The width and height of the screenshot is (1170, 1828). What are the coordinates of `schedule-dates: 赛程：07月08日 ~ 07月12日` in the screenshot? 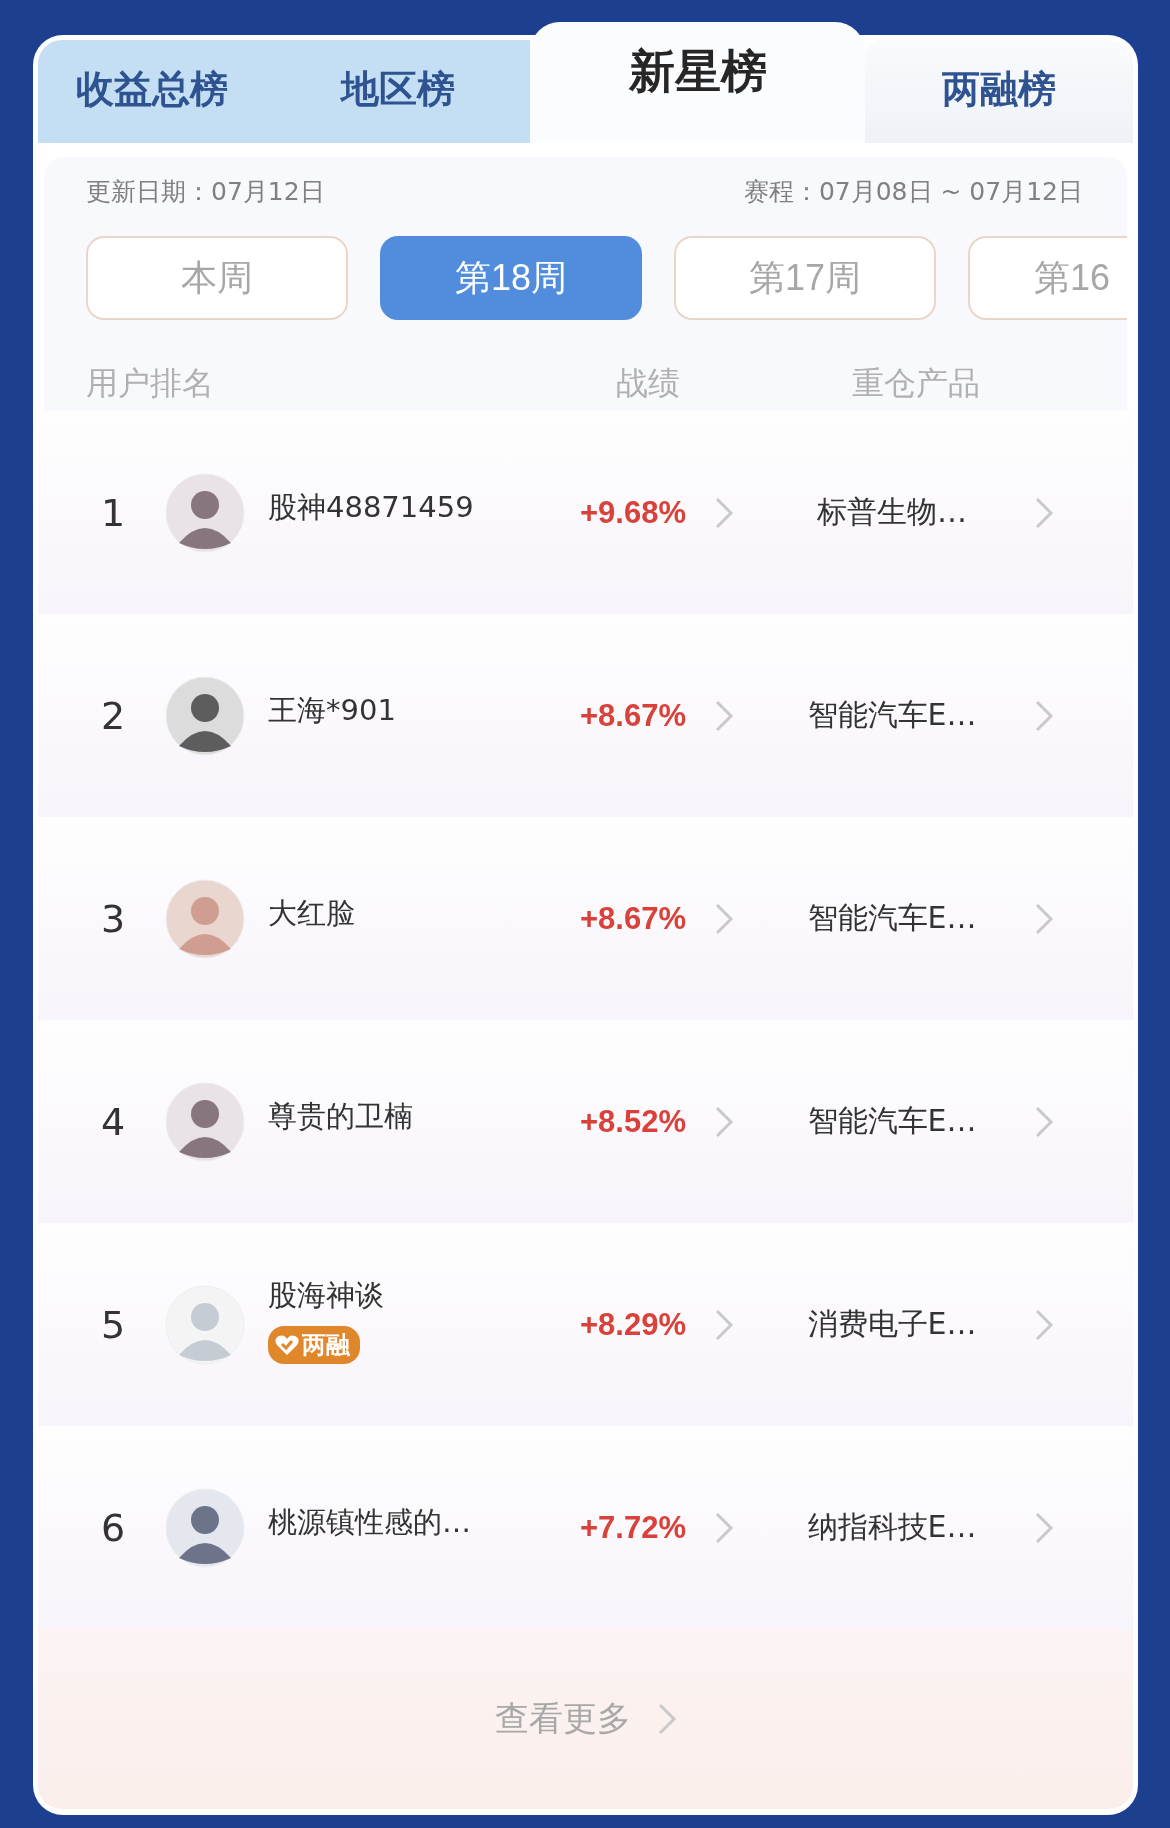 It's located at (913, 192).